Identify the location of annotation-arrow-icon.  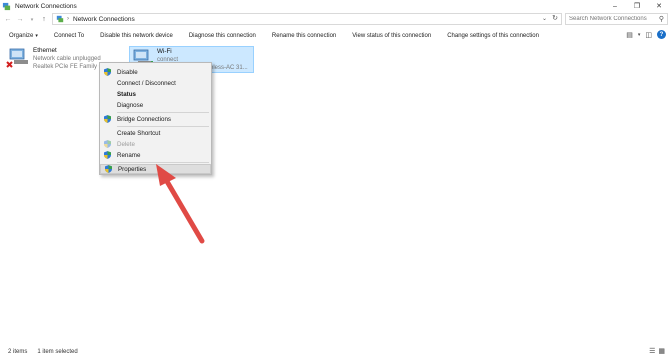
(180, 204).